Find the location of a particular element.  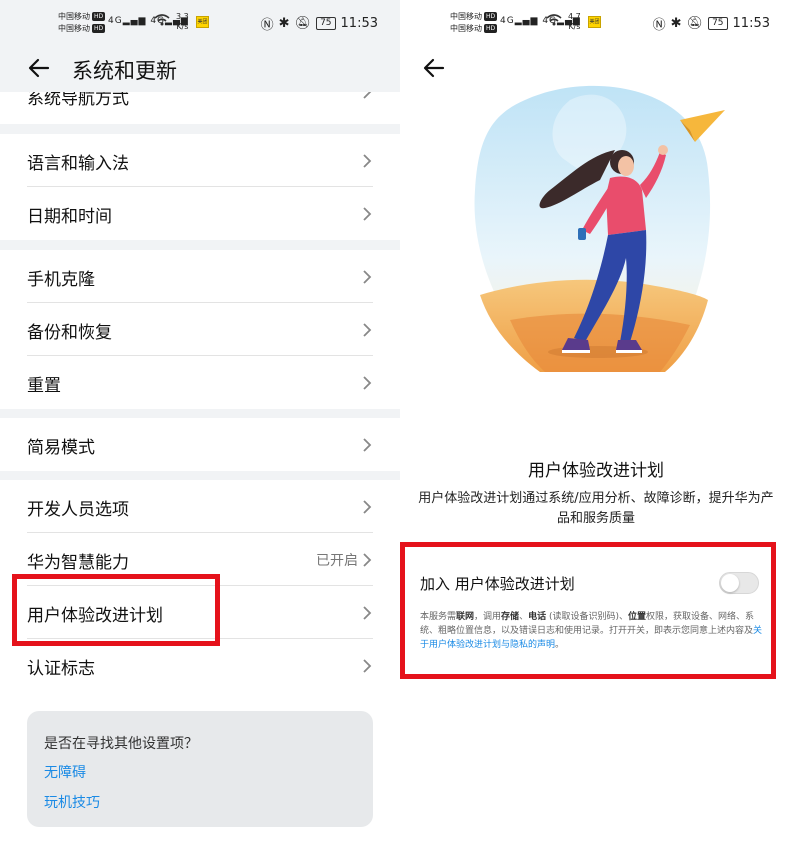

list-item-simple-mode: 简易模式 is located at coordinates (200, 444).